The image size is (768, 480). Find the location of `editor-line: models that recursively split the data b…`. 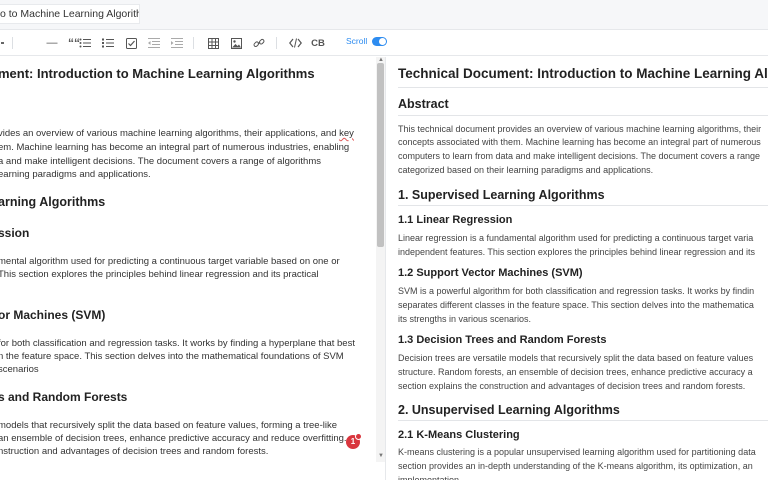

editor-line: models that recursively split the data b… is located at coordinates (169, 425).